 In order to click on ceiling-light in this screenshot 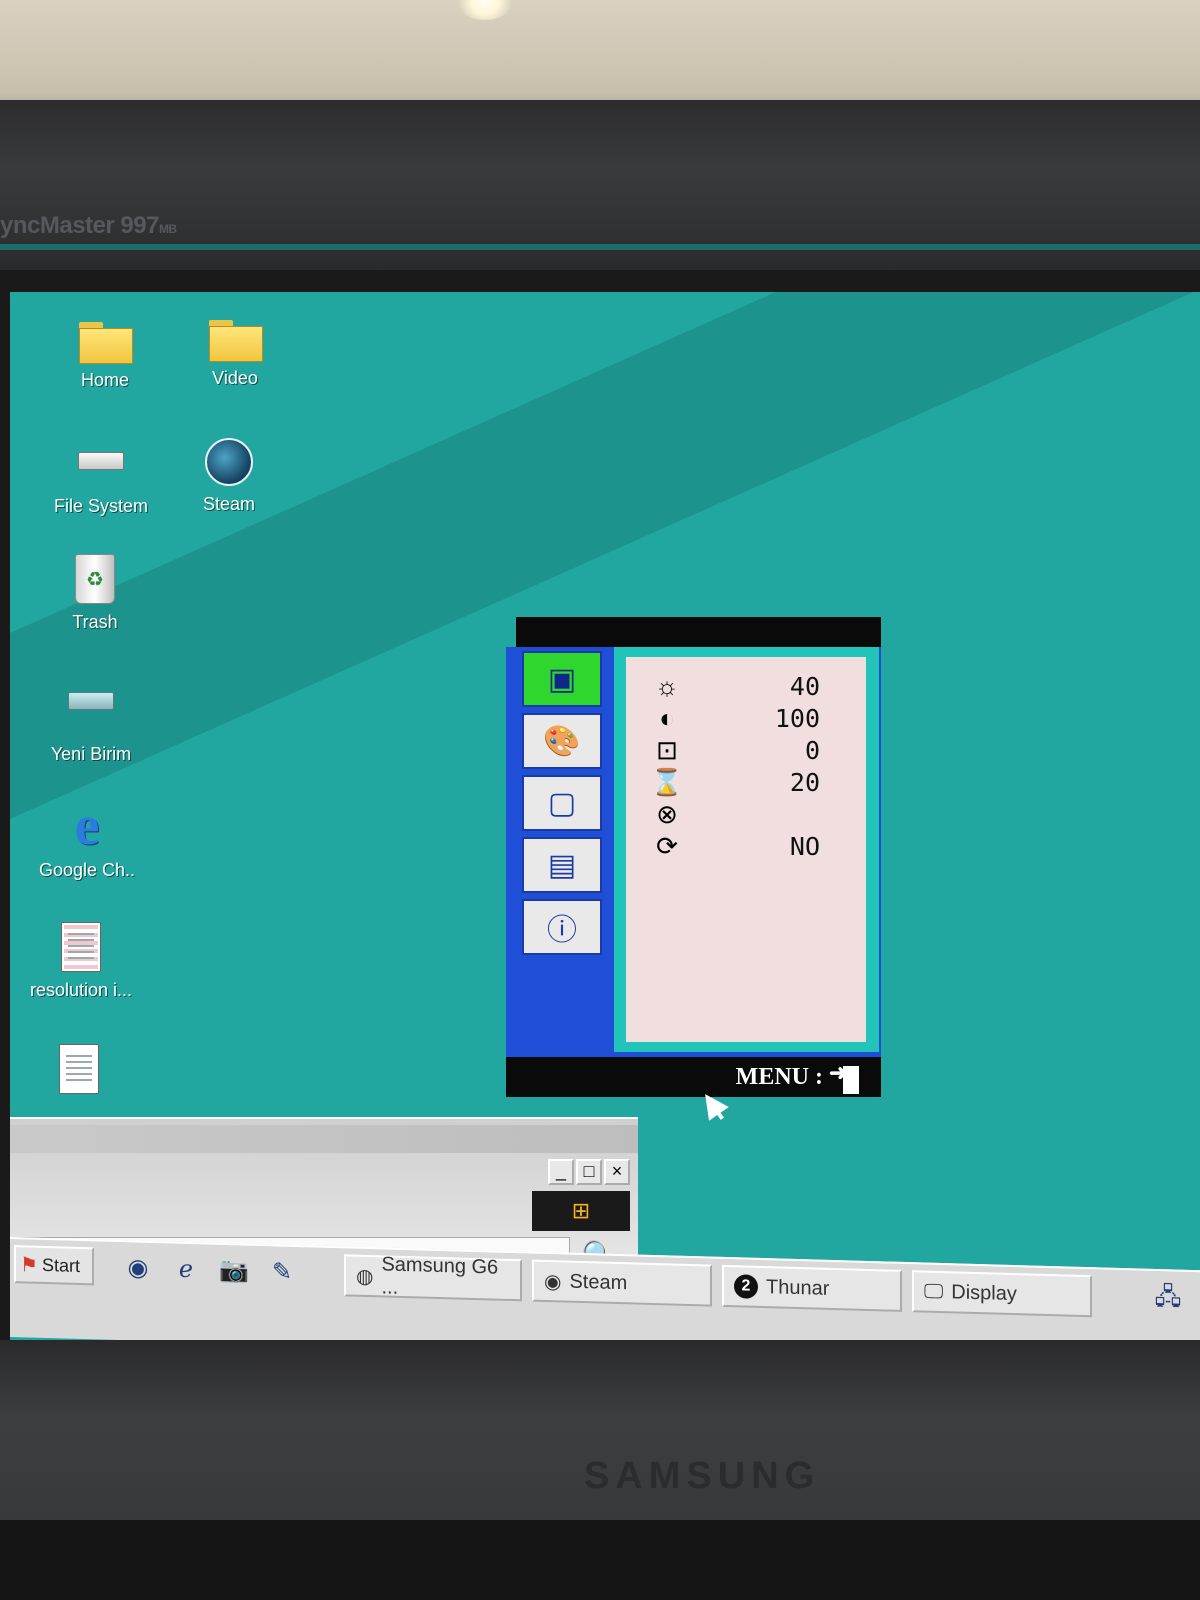, I will do `click(485, 10)`.